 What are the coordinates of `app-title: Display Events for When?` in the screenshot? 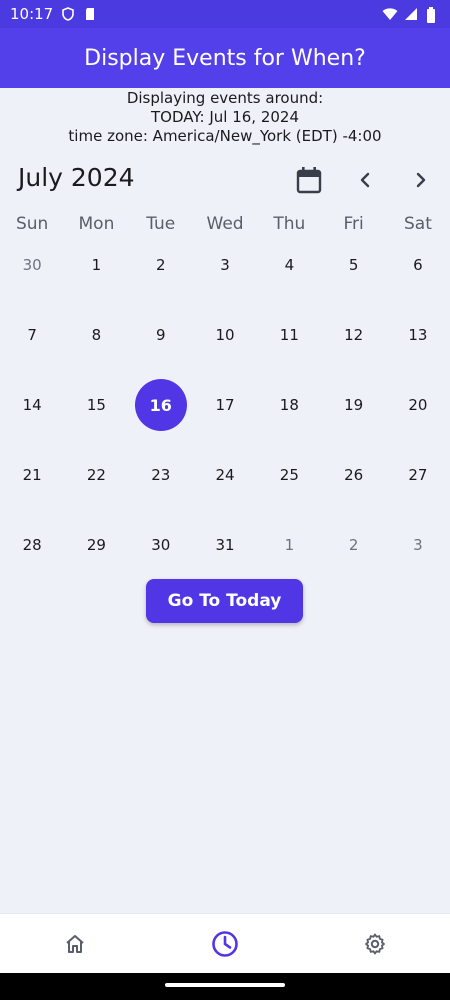 It's located at (225, 58).